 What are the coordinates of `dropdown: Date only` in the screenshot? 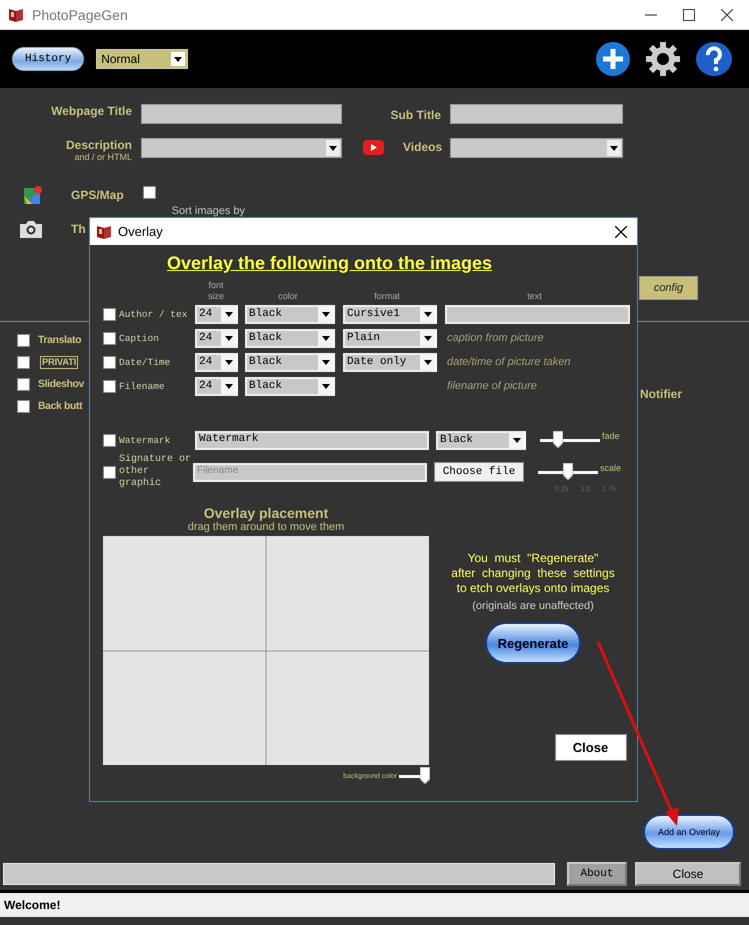 It's located at (390, 362).